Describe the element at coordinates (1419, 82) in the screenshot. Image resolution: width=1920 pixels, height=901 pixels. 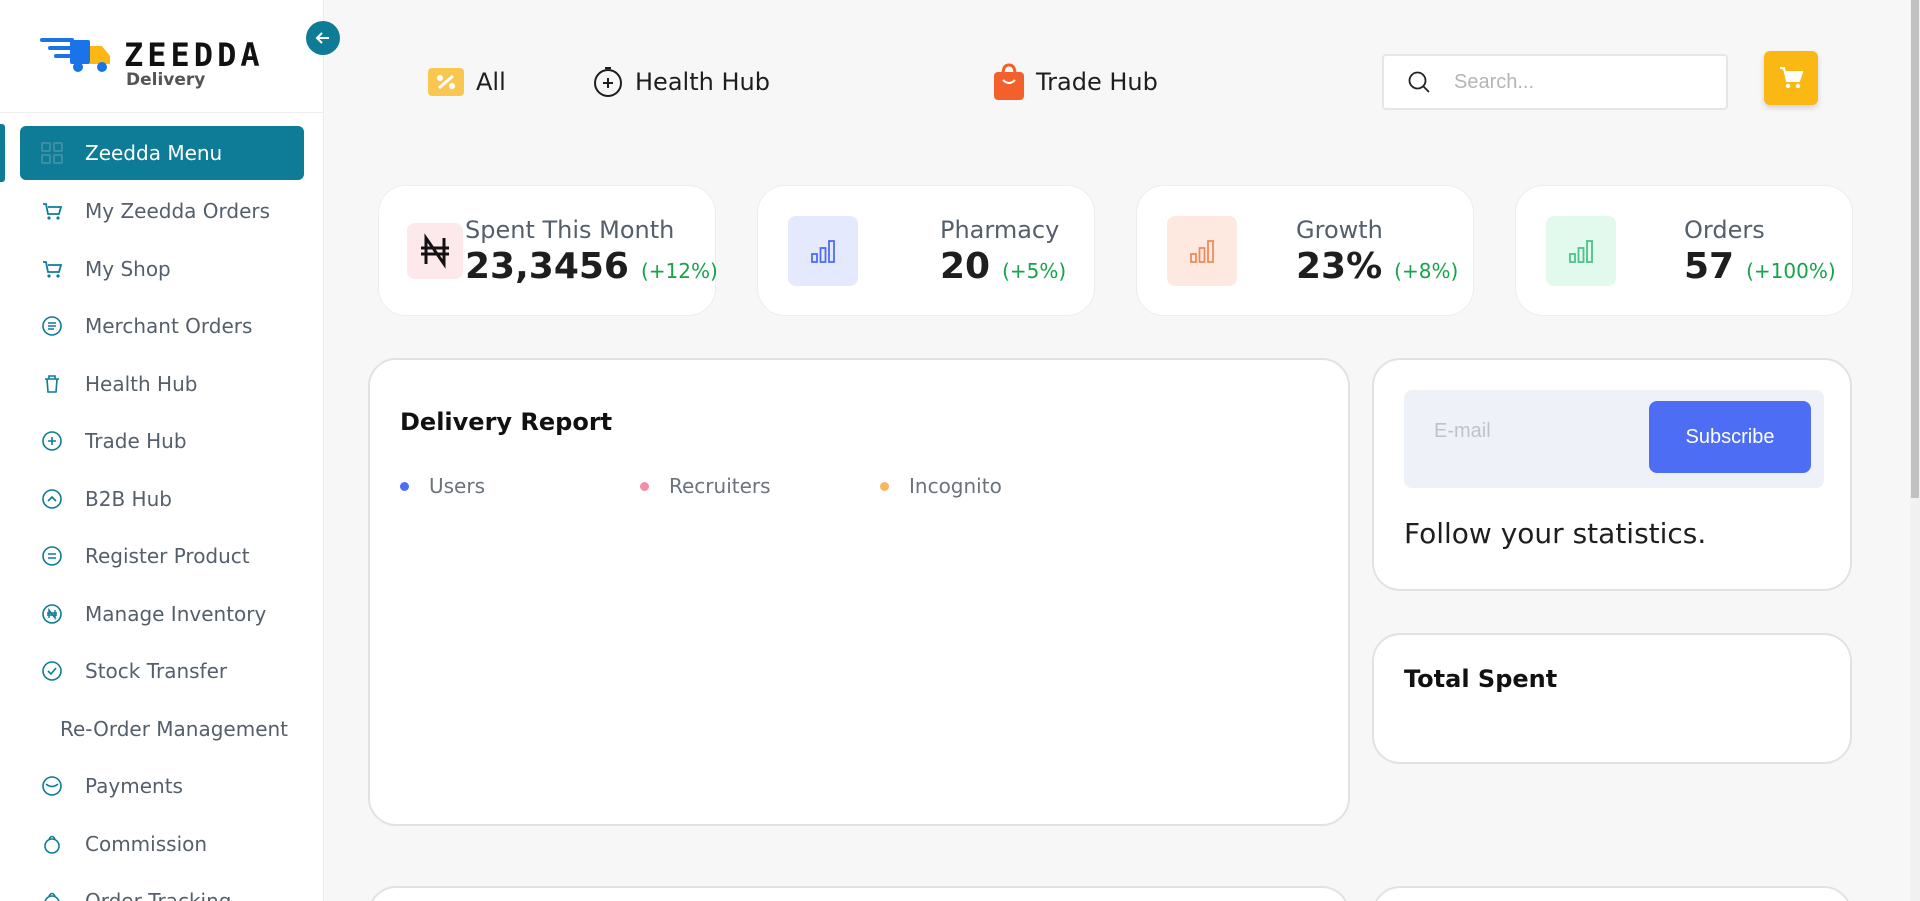
I see `search-icon` at that location.